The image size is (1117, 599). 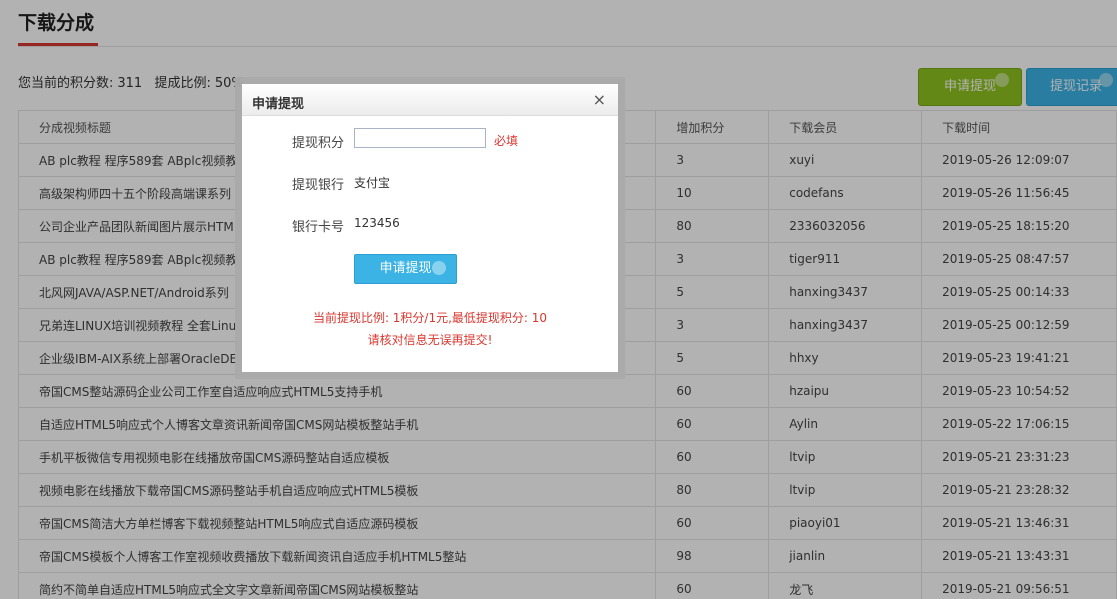 I want to click on required-hint: 必填, so click(x=506, y=141).